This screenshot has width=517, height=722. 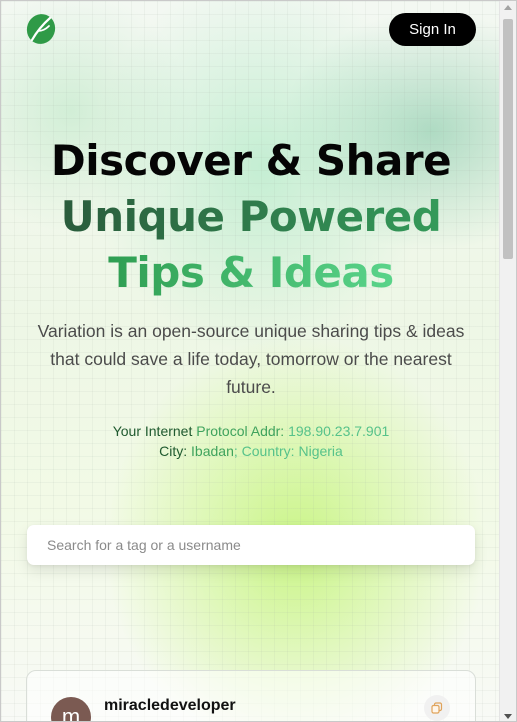 I want to click on hero-line-3: Tips & Ideas, so click(x=251, y=272).